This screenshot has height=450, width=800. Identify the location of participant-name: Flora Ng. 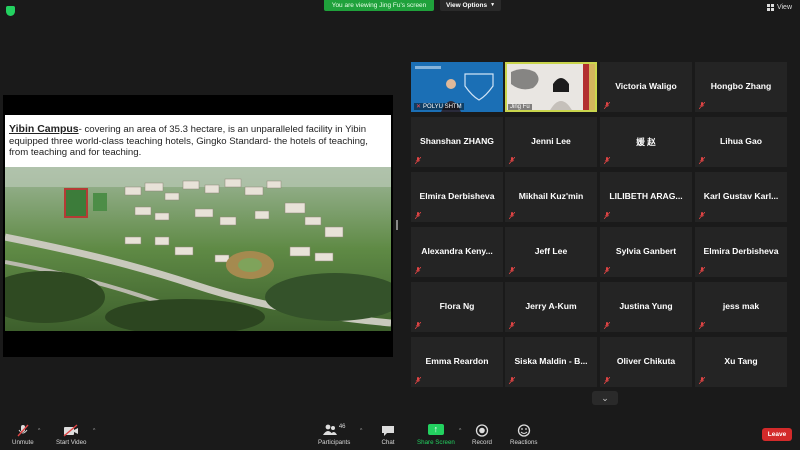
(457, 306).